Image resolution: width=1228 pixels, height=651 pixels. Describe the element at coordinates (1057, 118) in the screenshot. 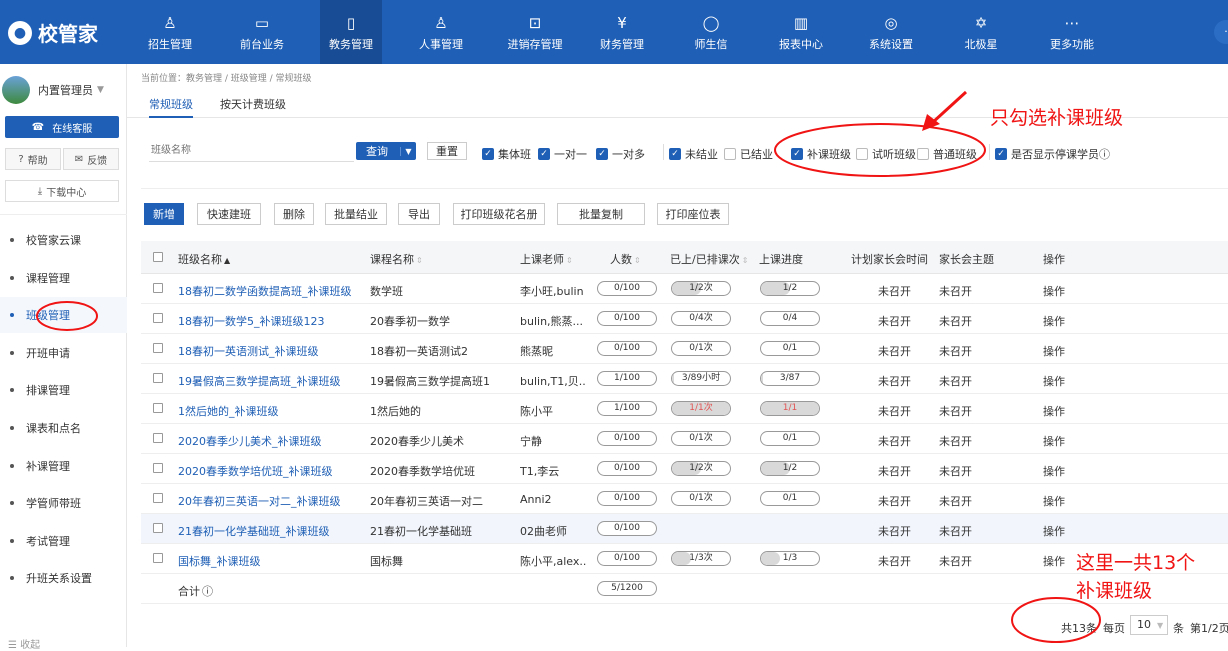

I see `annotation-top-text: 只勾选补课班级` at that location.